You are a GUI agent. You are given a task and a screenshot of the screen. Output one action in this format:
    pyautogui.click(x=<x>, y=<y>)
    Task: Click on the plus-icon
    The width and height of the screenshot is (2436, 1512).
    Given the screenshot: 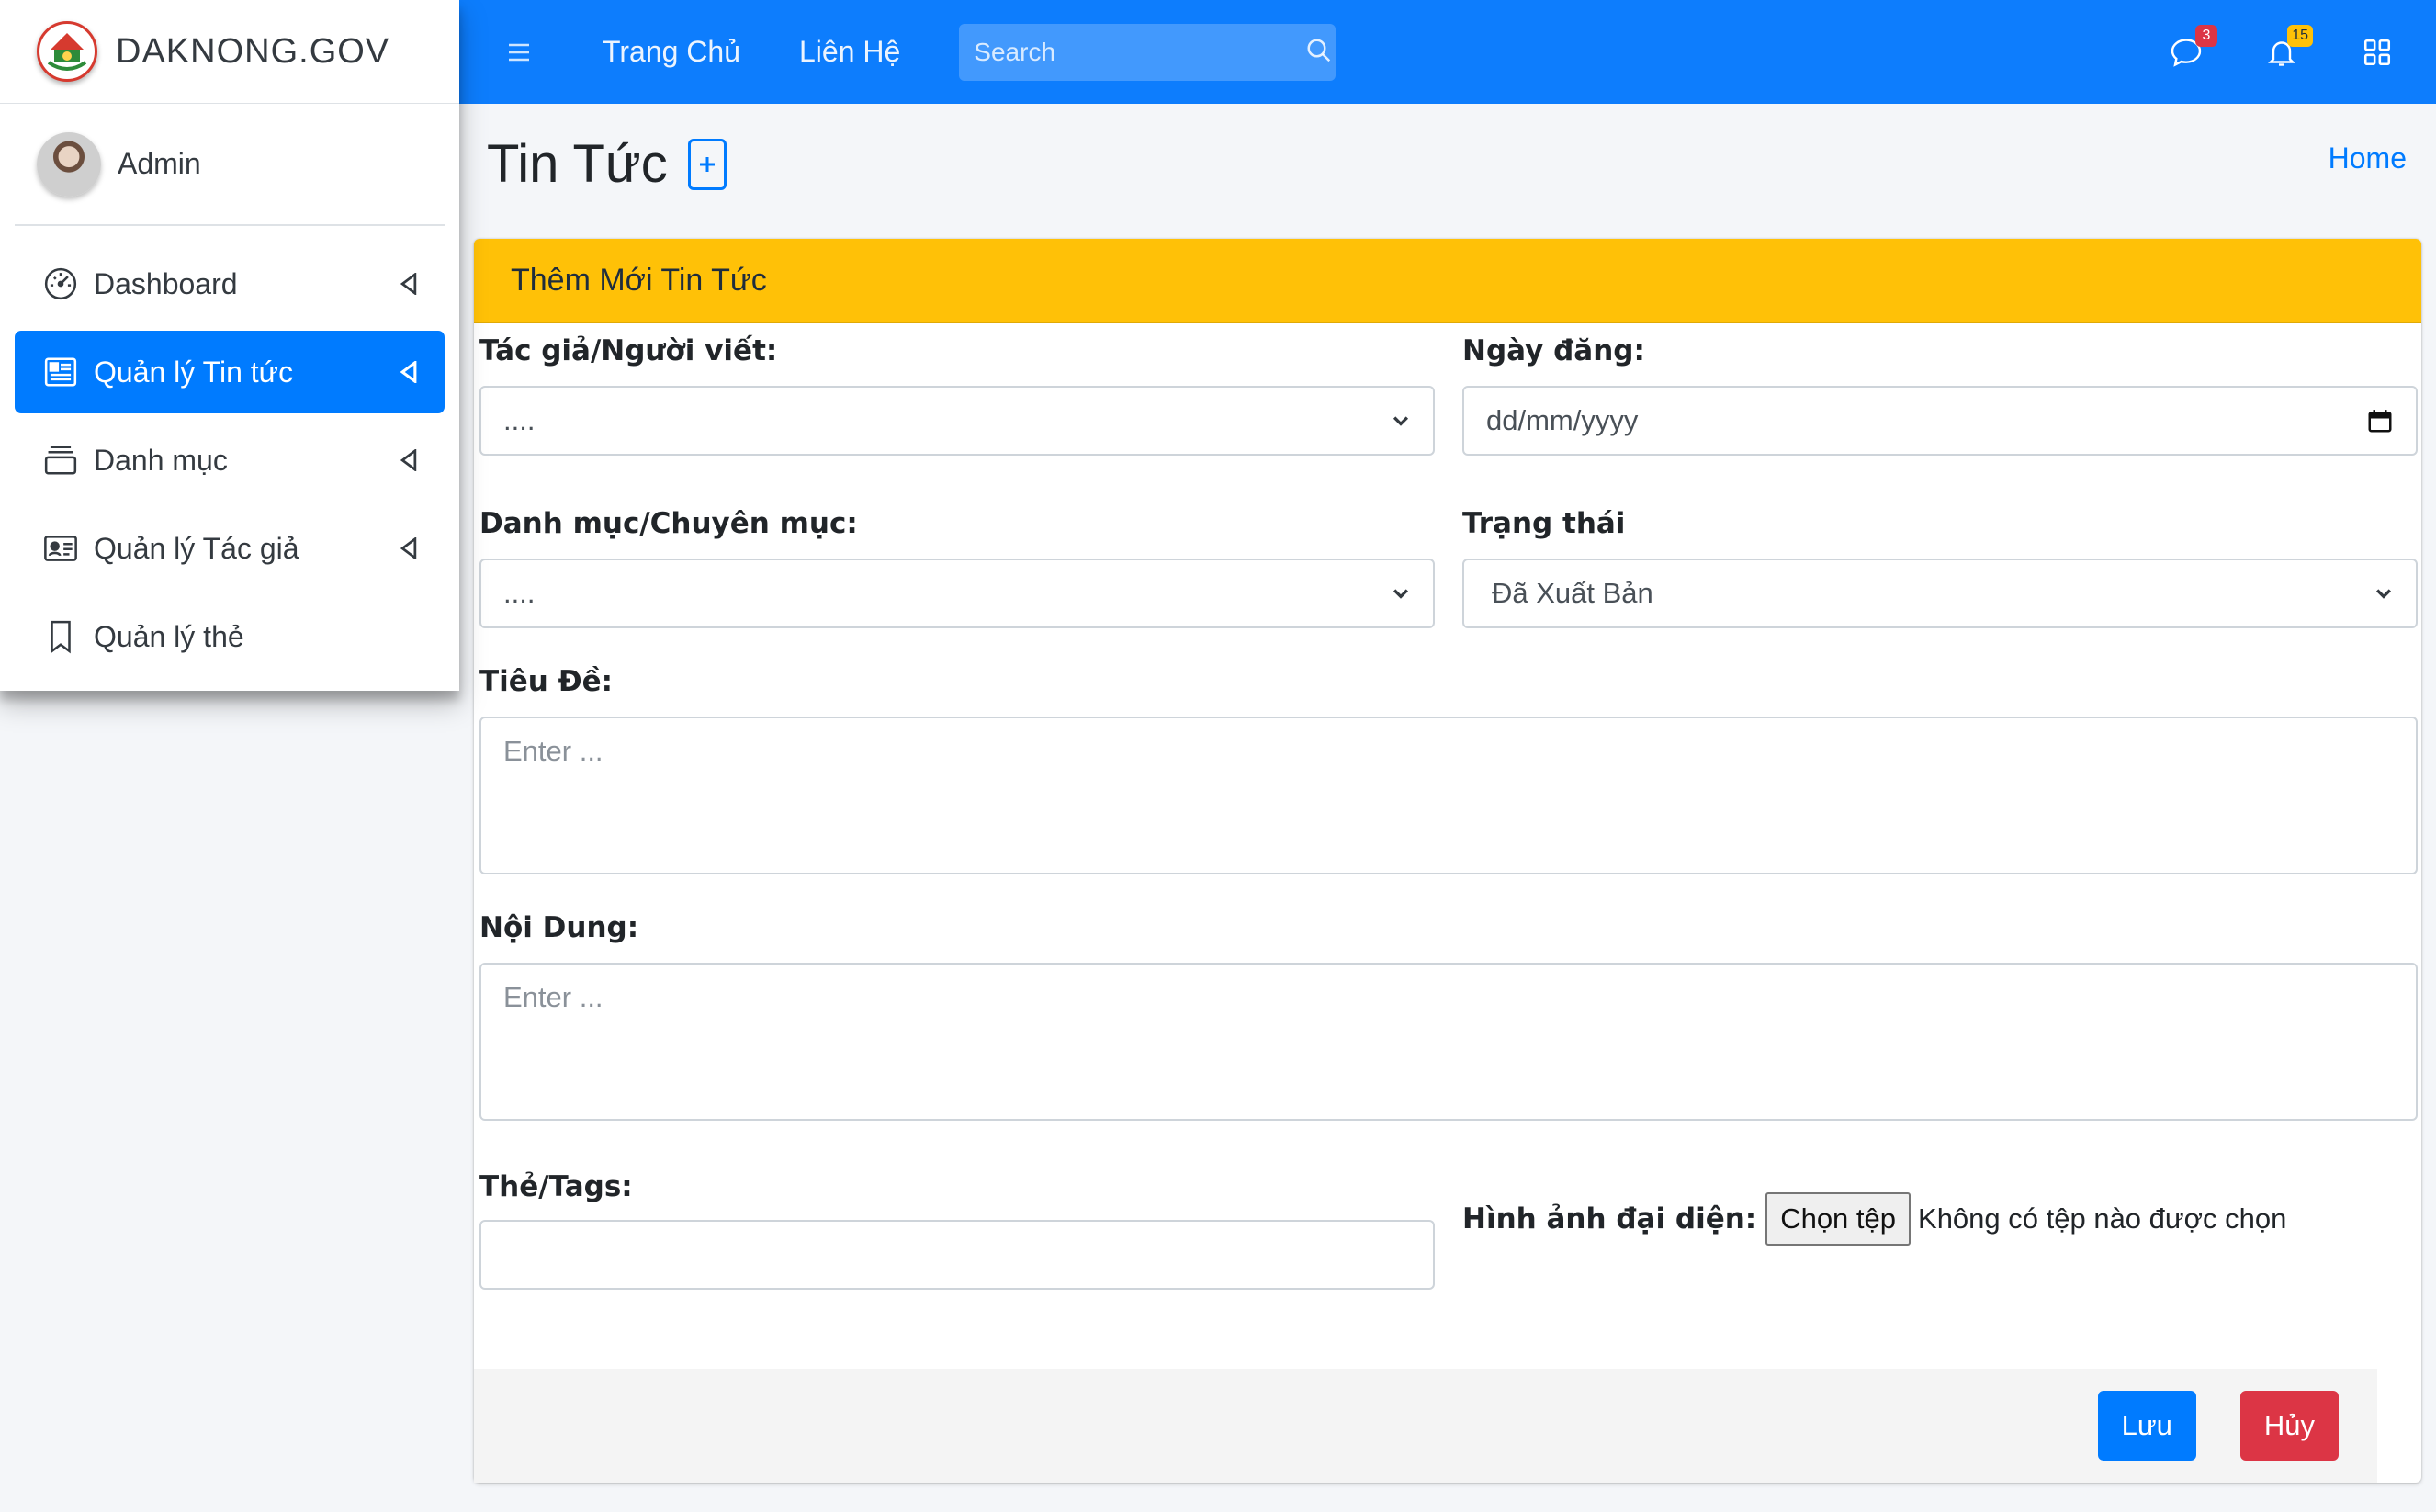 What is the action you would take?
    pyautogui.click(x=707, y=164)
    